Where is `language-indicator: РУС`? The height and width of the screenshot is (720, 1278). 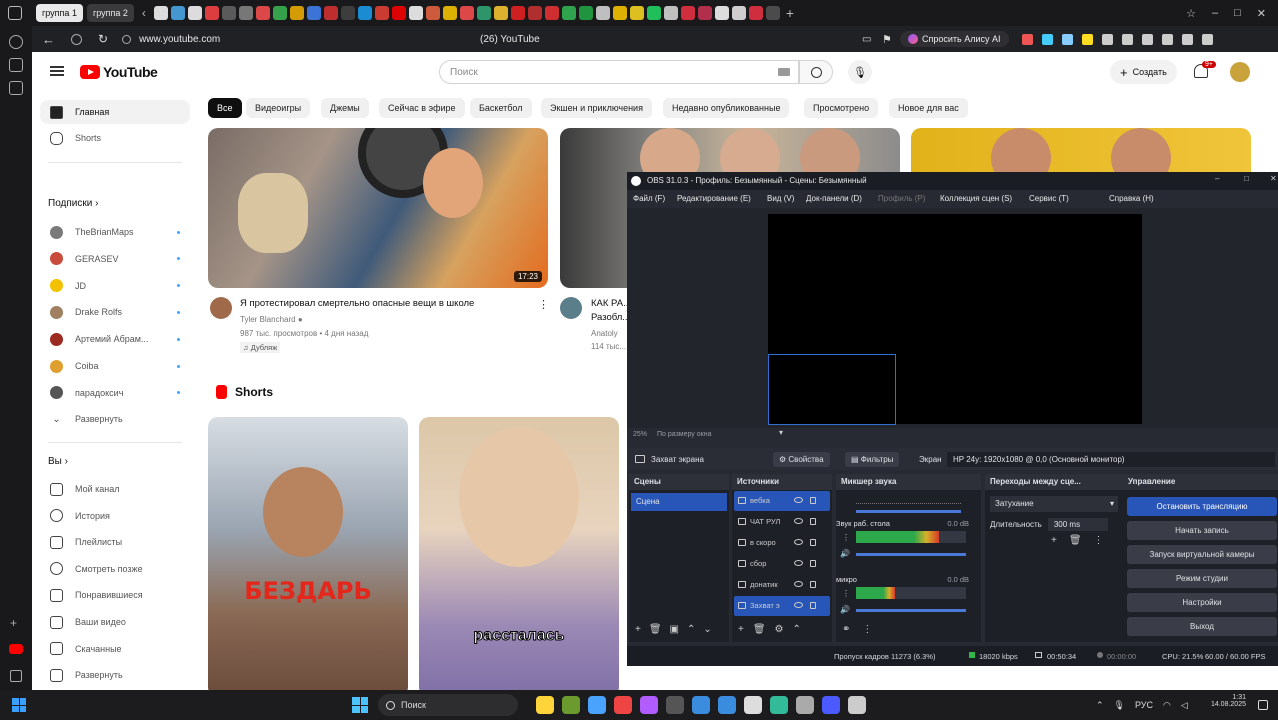
language-indicator: РУС is located at coordinates (1144, 705).